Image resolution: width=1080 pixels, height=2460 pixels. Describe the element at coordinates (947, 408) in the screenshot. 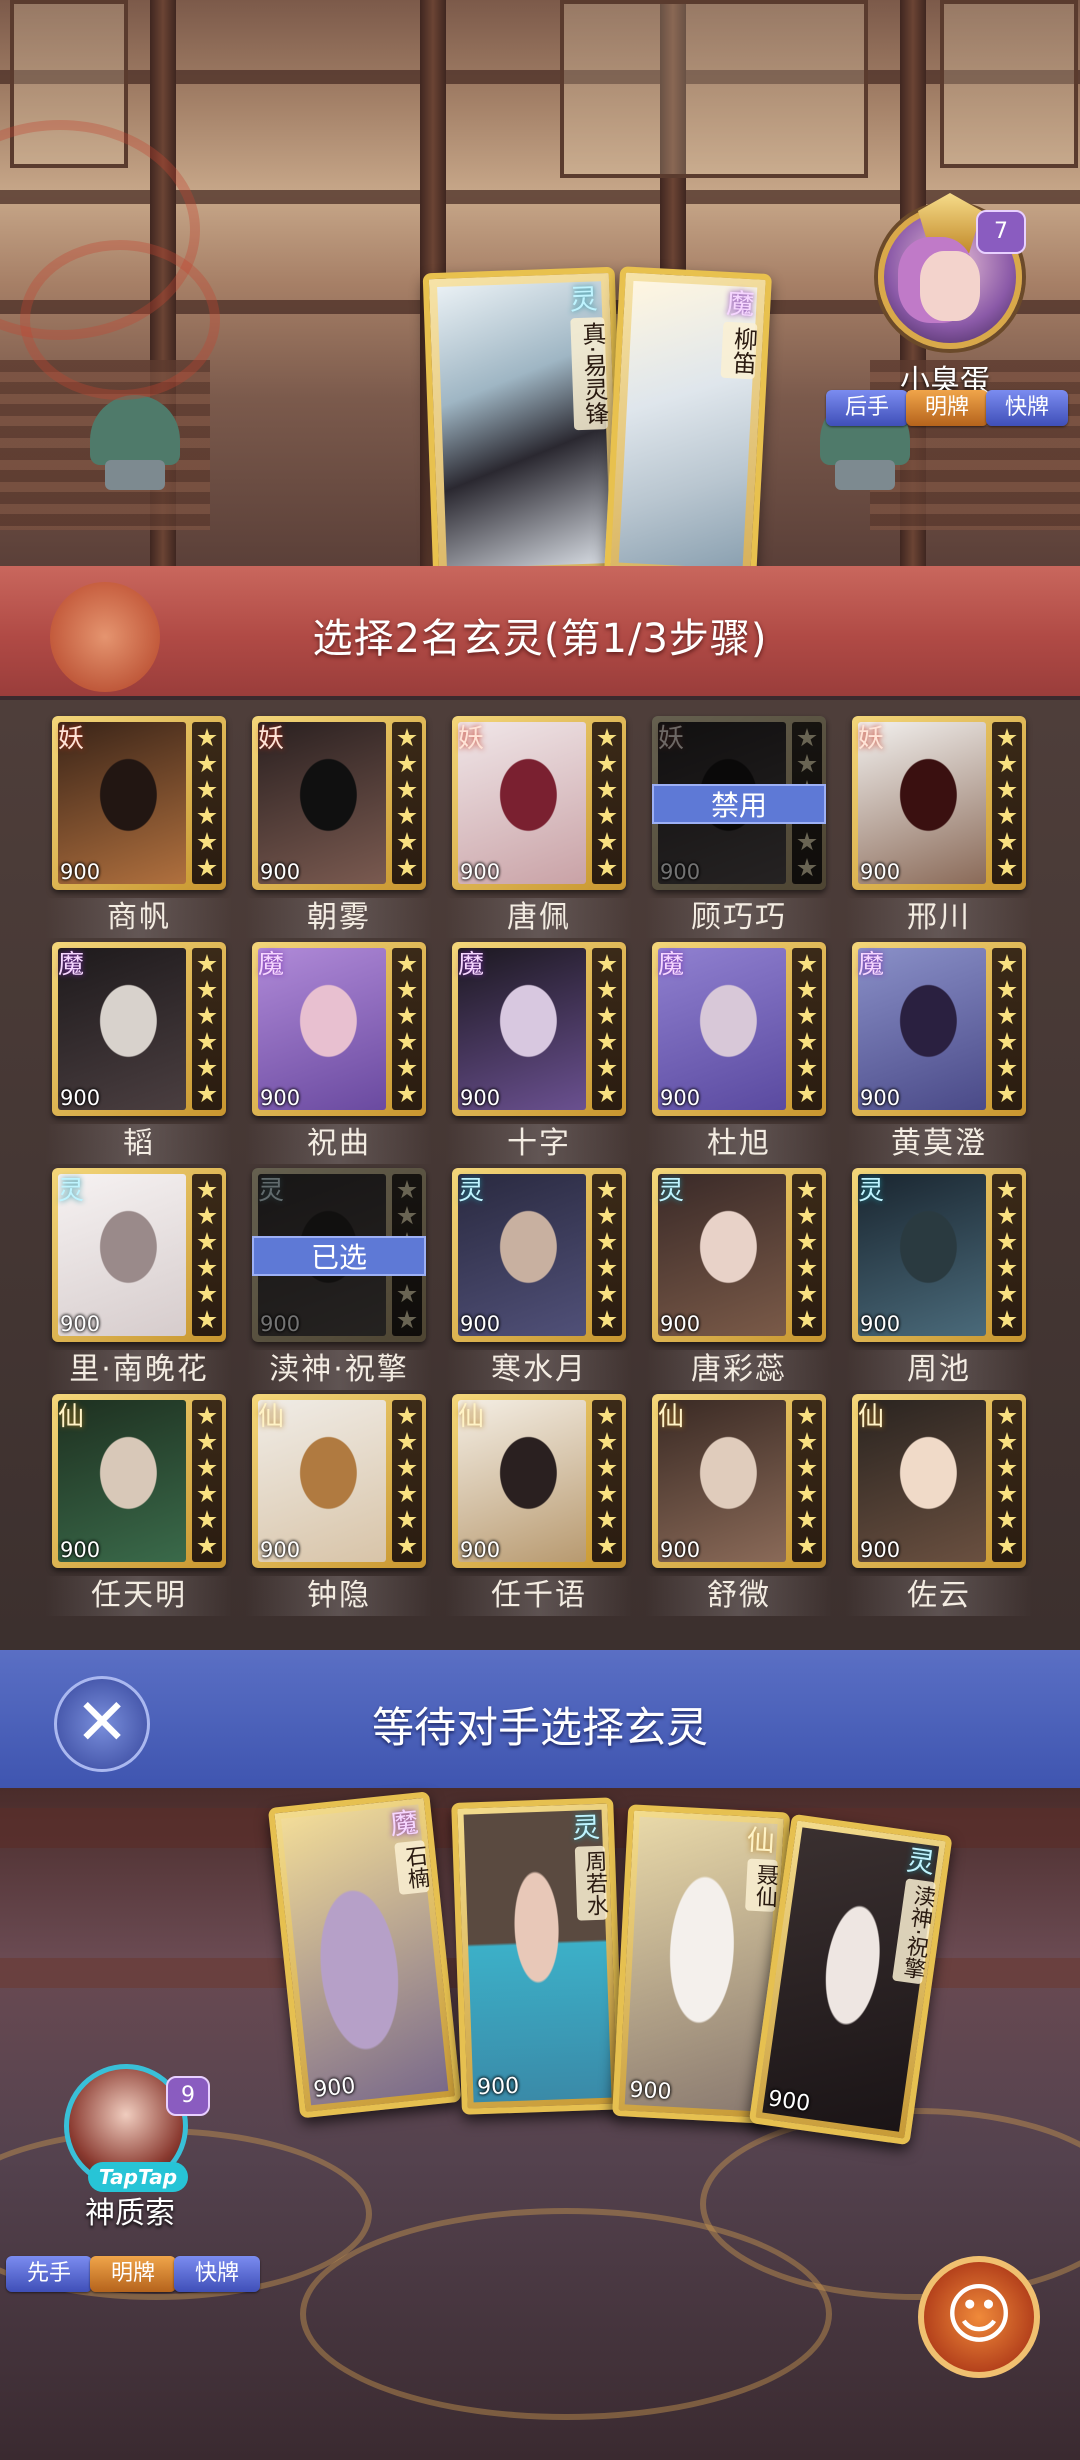

I see `opponent-tag-open-hand: 明牌` at that location.